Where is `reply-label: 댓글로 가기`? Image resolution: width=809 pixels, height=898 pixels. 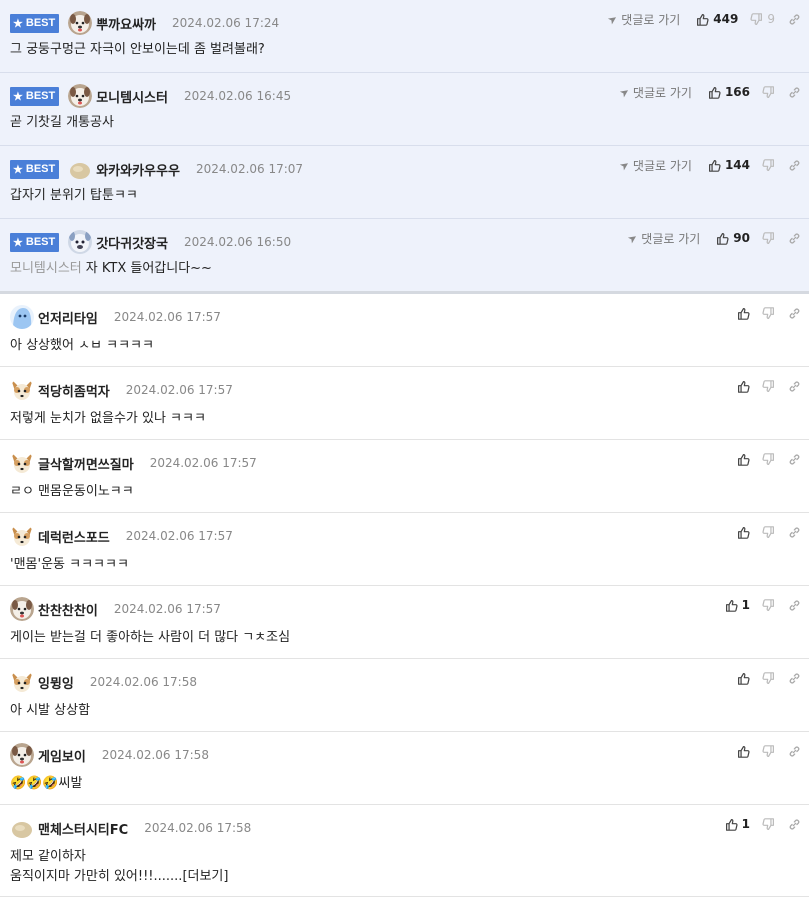 reply-label: 댓글로 가기 is located at coordinates (662, 165).